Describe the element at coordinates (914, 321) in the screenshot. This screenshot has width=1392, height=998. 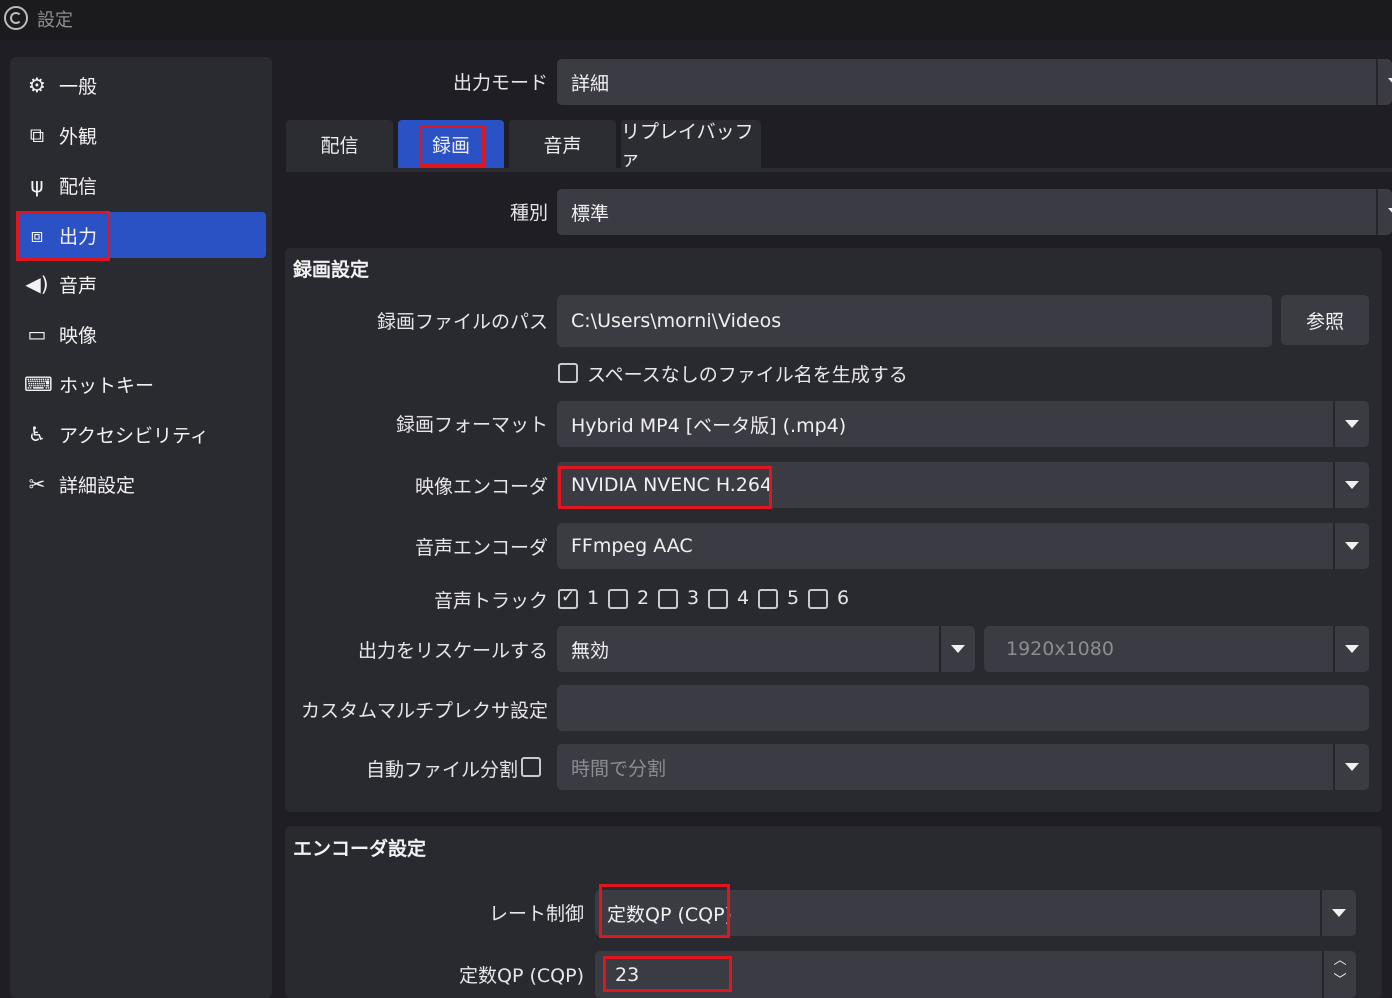
I see `recording-path-input: C:\Users\morni\Videos` at that location.